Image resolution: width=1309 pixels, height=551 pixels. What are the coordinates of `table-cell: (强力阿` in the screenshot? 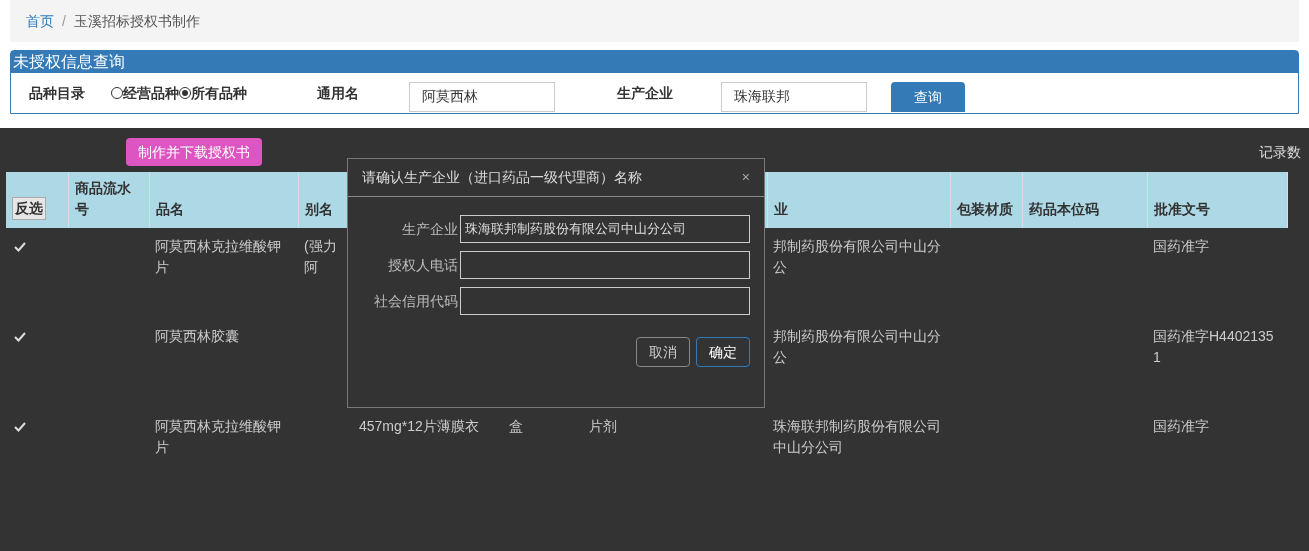 It's located at (320, 256).